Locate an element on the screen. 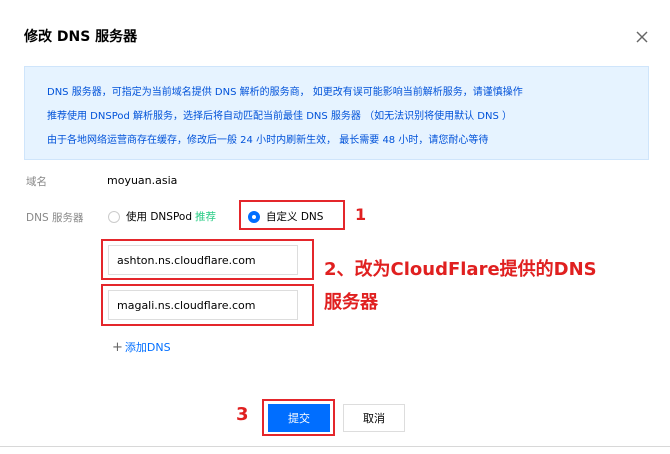  domain-label: 域名 is located at coordinates (36, 182).